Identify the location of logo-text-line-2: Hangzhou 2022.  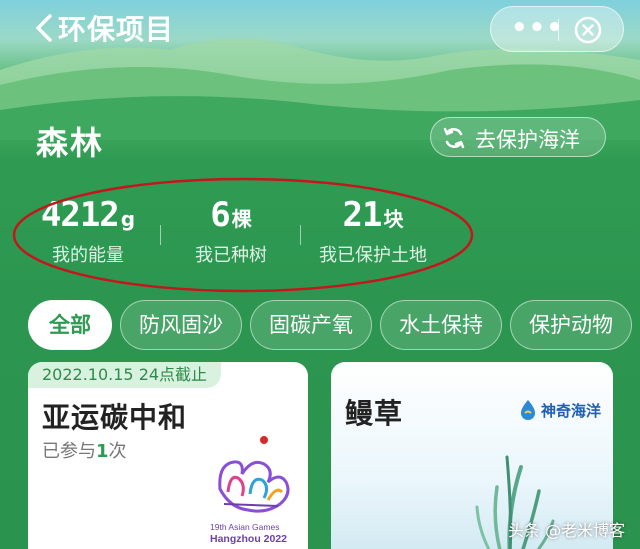
(248, 539).